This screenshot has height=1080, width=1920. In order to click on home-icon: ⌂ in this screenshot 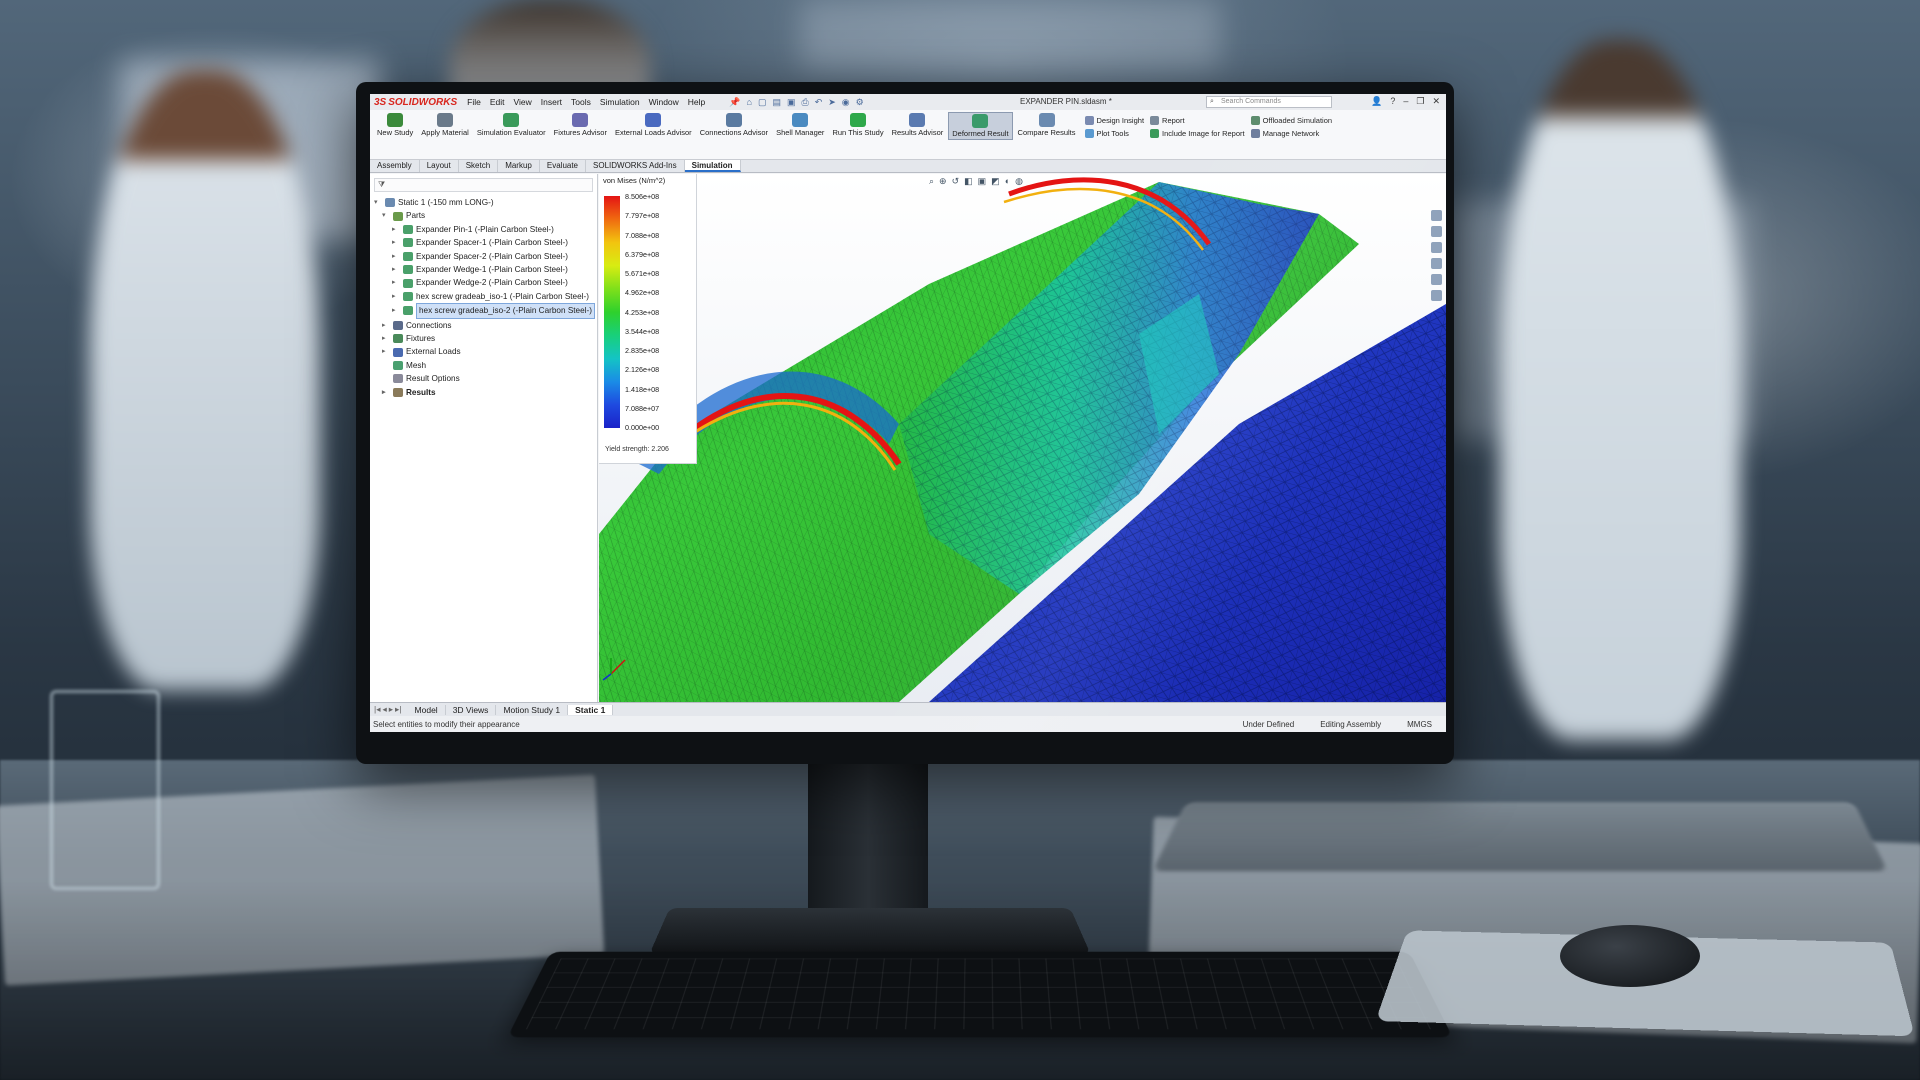, I will do `click(749, 102)`.